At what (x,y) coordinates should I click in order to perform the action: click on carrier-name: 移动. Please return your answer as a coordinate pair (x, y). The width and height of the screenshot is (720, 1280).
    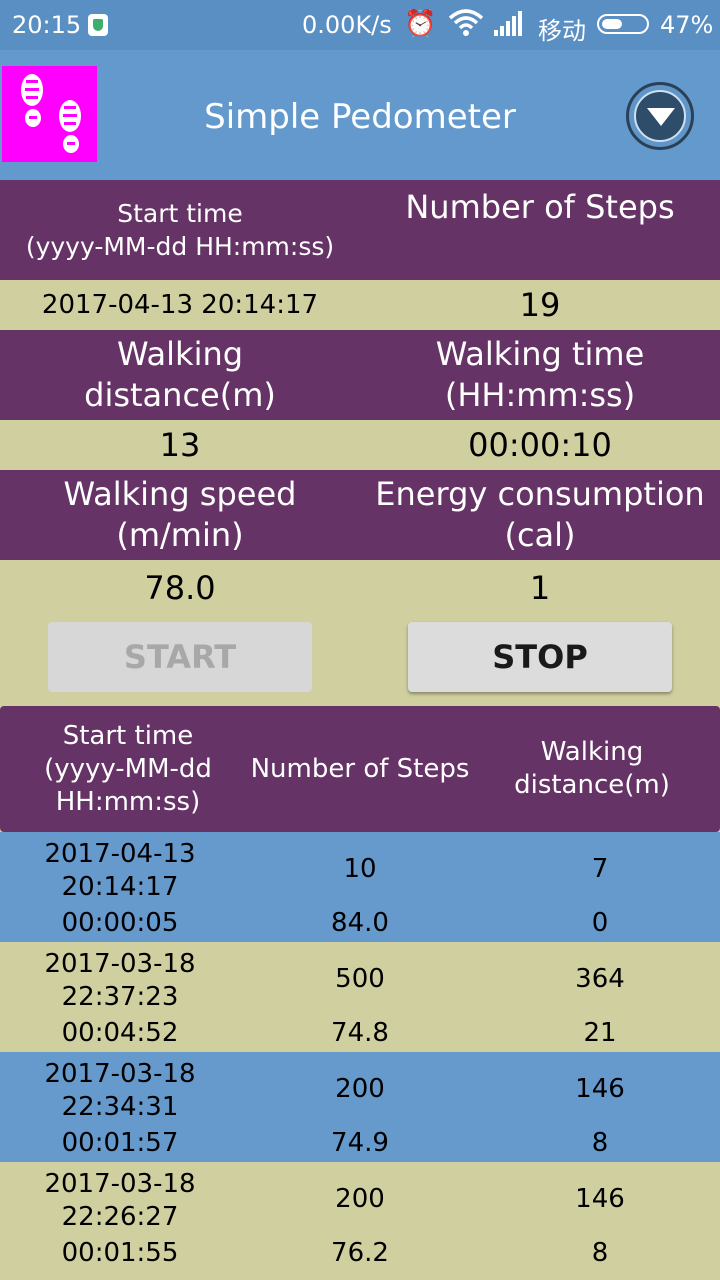
    Looking at the image, I should click on (562, 31).